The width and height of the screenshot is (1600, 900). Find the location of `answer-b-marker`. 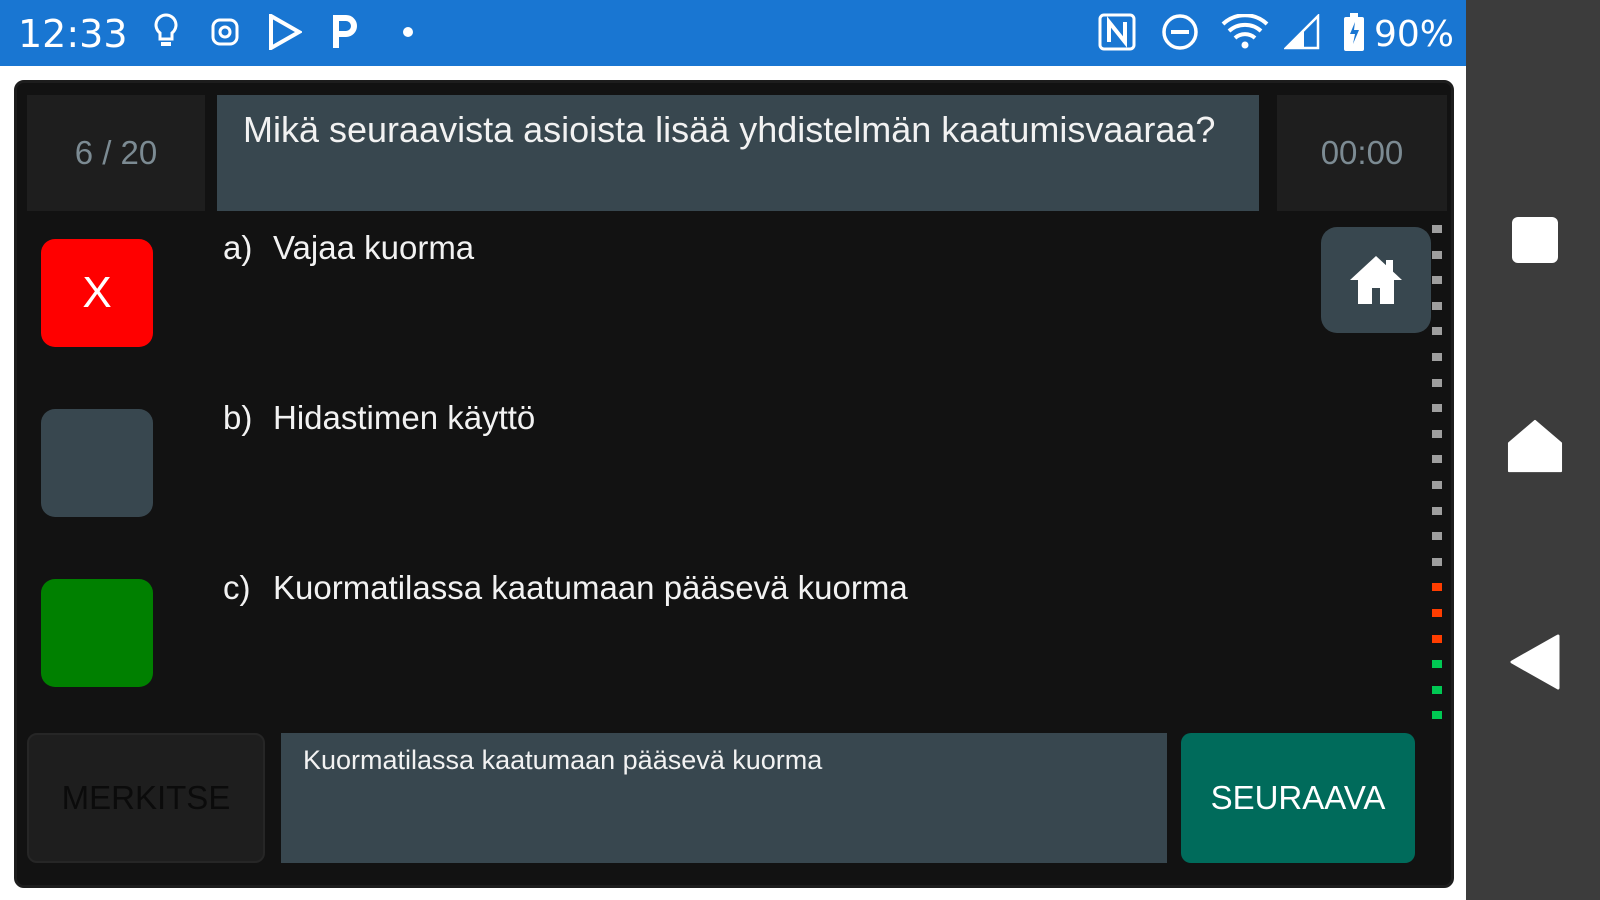

answer-b-marker is located at coordinates (97, 463).